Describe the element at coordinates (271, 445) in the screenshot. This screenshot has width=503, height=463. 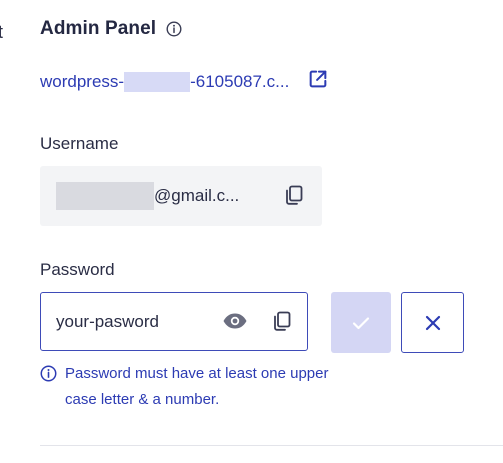
I see `section-divider` at that location.